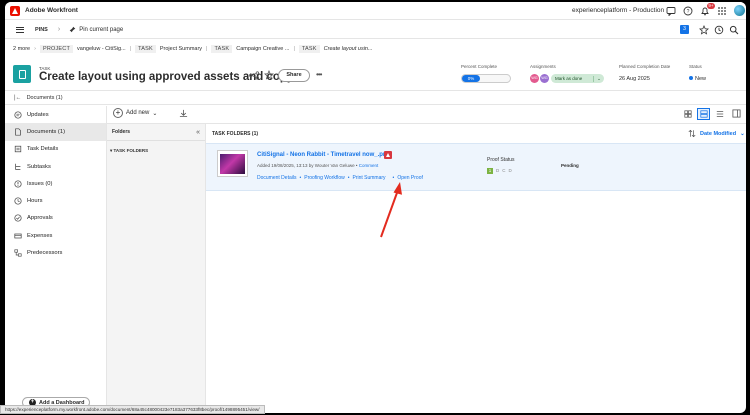 The image size is (750, 415). Describe the element at coordinates (691, 78) in the screenshot. I see `status-dot-icon` at that location.